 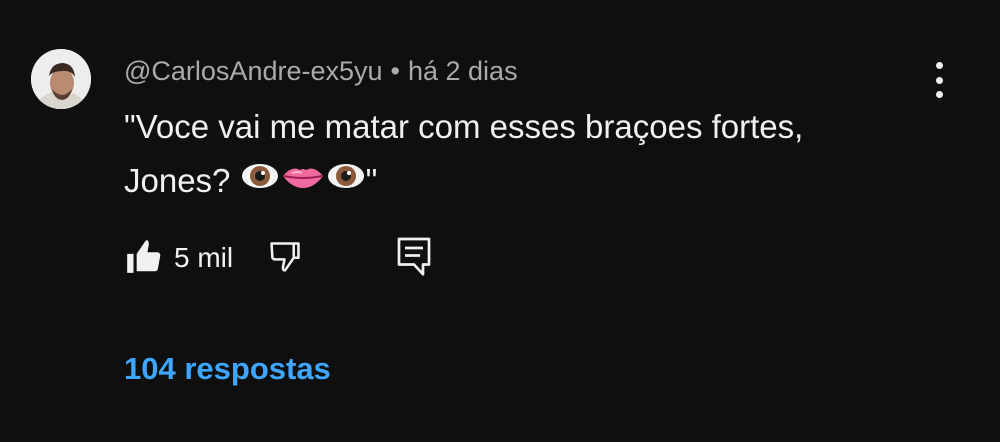 I want to click on replies-button: 104 respostas, so click(x=227, y=369).